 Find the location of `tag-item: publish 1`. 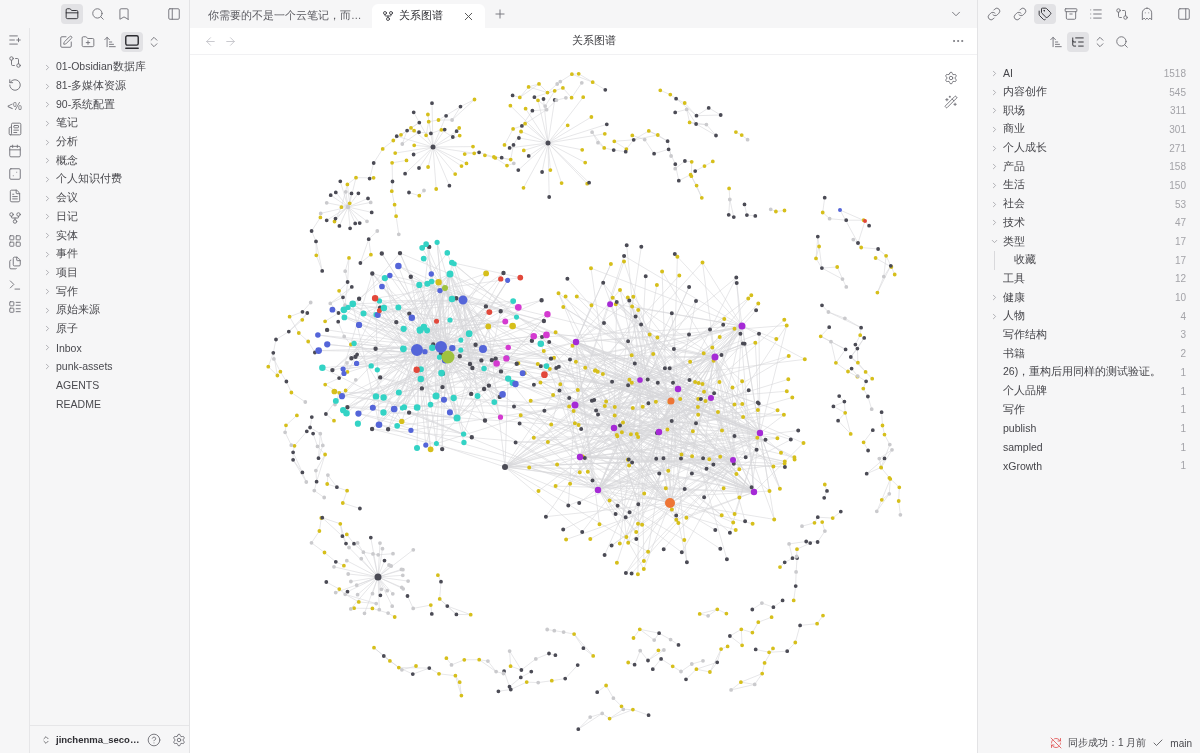

tag-item: publish 1 is located at coordinates (1088, 428).